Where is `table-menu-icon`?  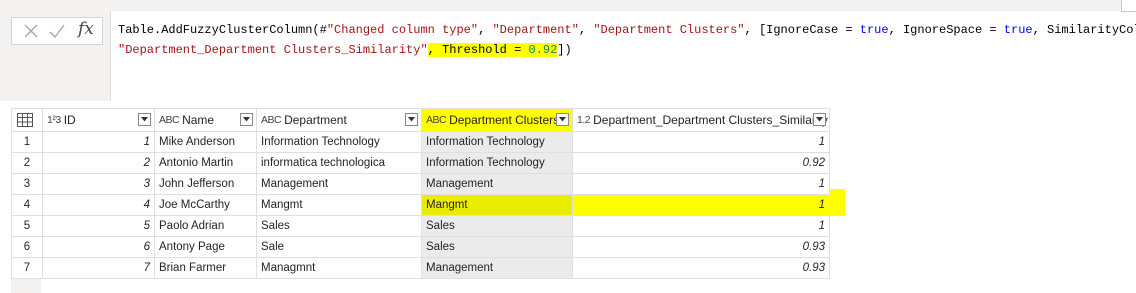
table-menu-icon is located at coordinates (25, 120).